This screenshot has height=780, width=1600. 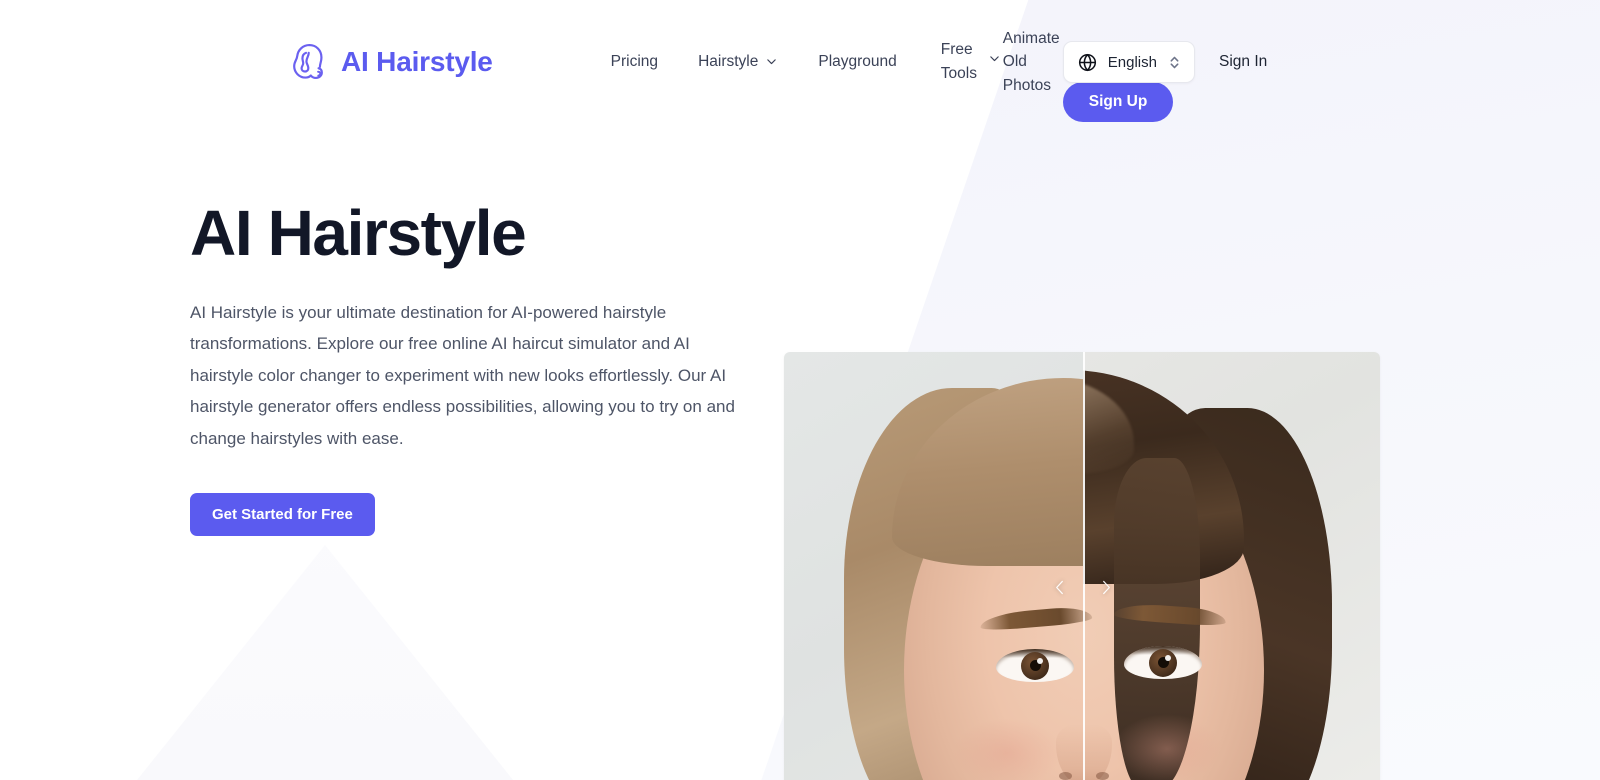 I want to click on comparison-divider, so click(x=1084, y=566).